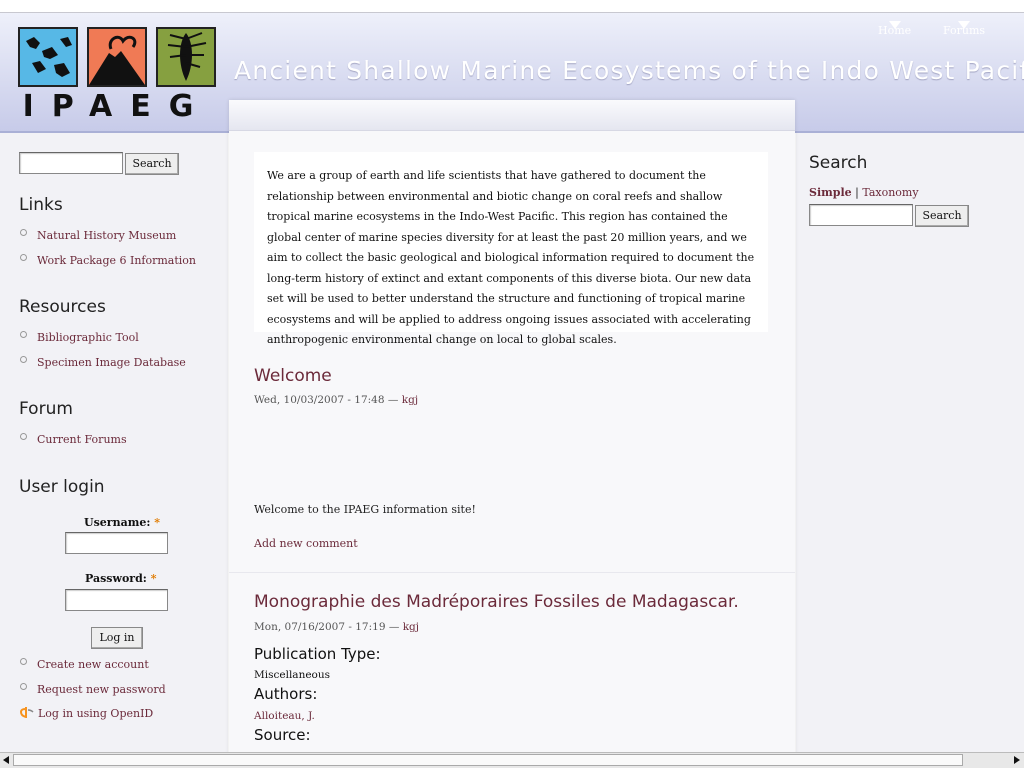 The height and width of the screenshot is (768, 1024). Describe the element at coordinates (890, 192) in the screenshot. I see `tab-taxonomy: Taxonomy` at that location.